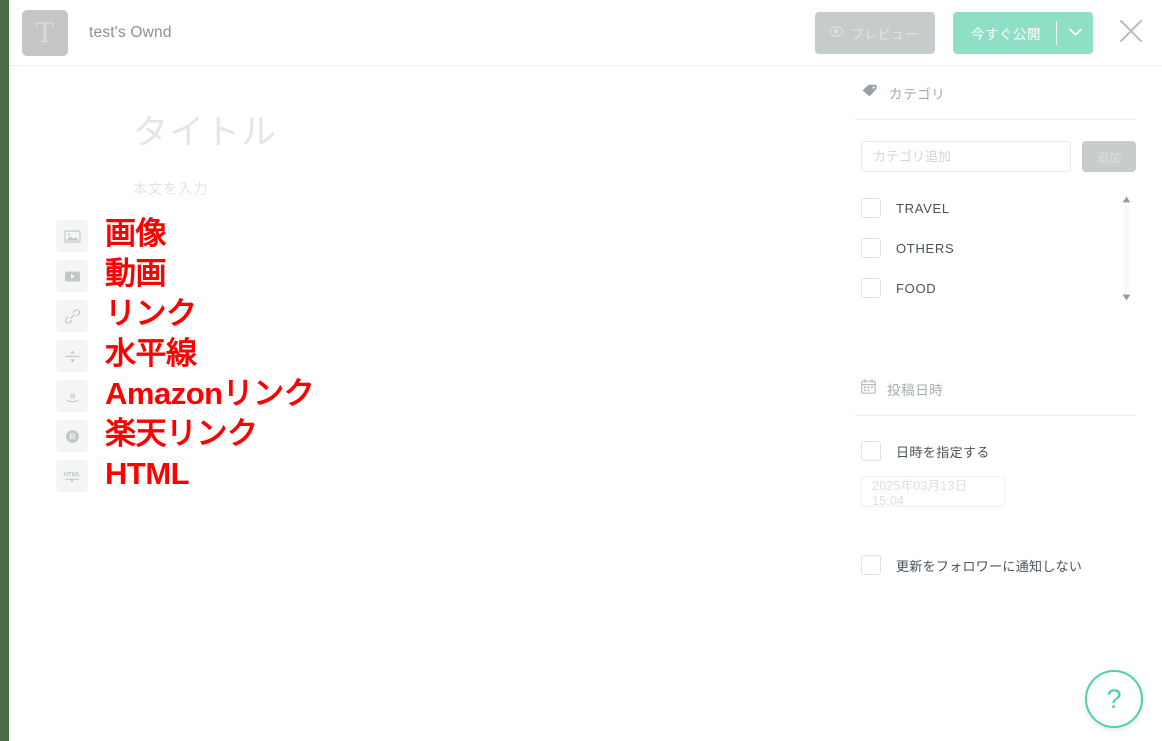  What do you see at coordinates (868, 389) in the screenshot?
I see `calendar-icon` at bounding box center [868, 389].